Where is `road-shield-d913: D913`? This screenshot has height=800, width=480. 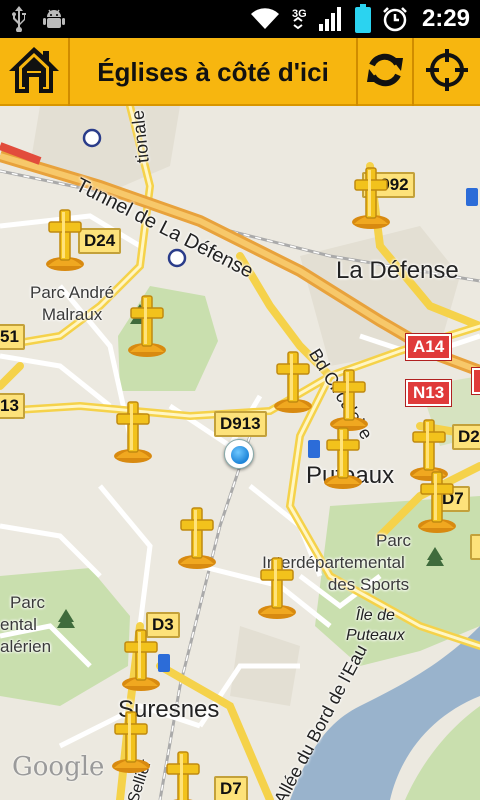
road-shield-d913: D913 is located at coordinates (240, 424).